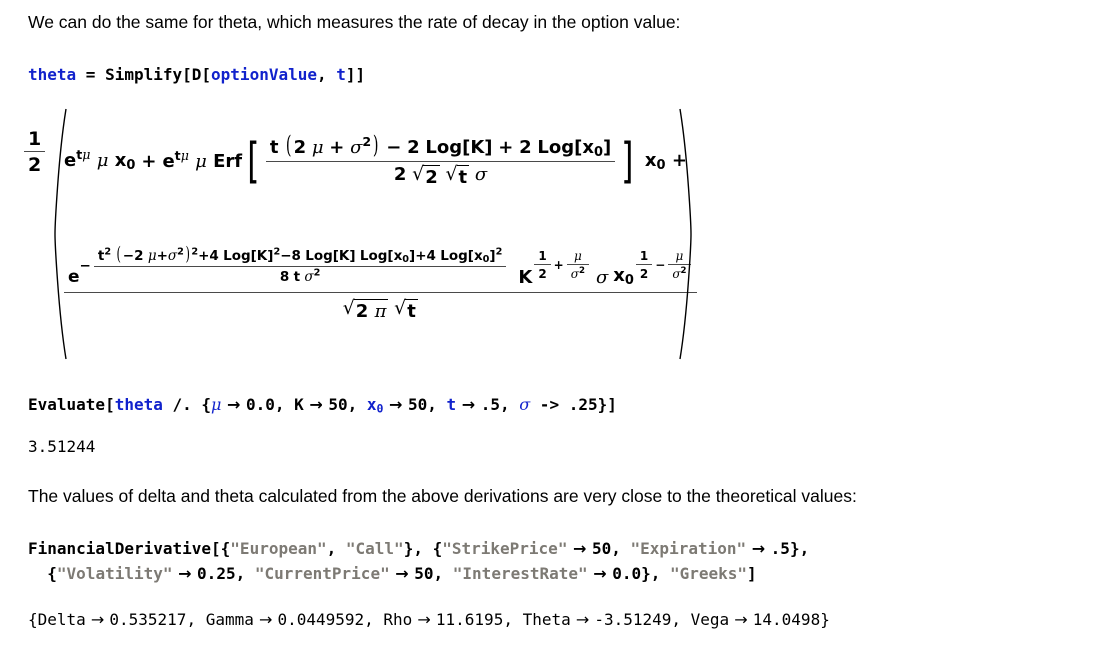  Describe the element at coordinates (52, 74) in the screenshot. I see `token-theta: theta` at that location.